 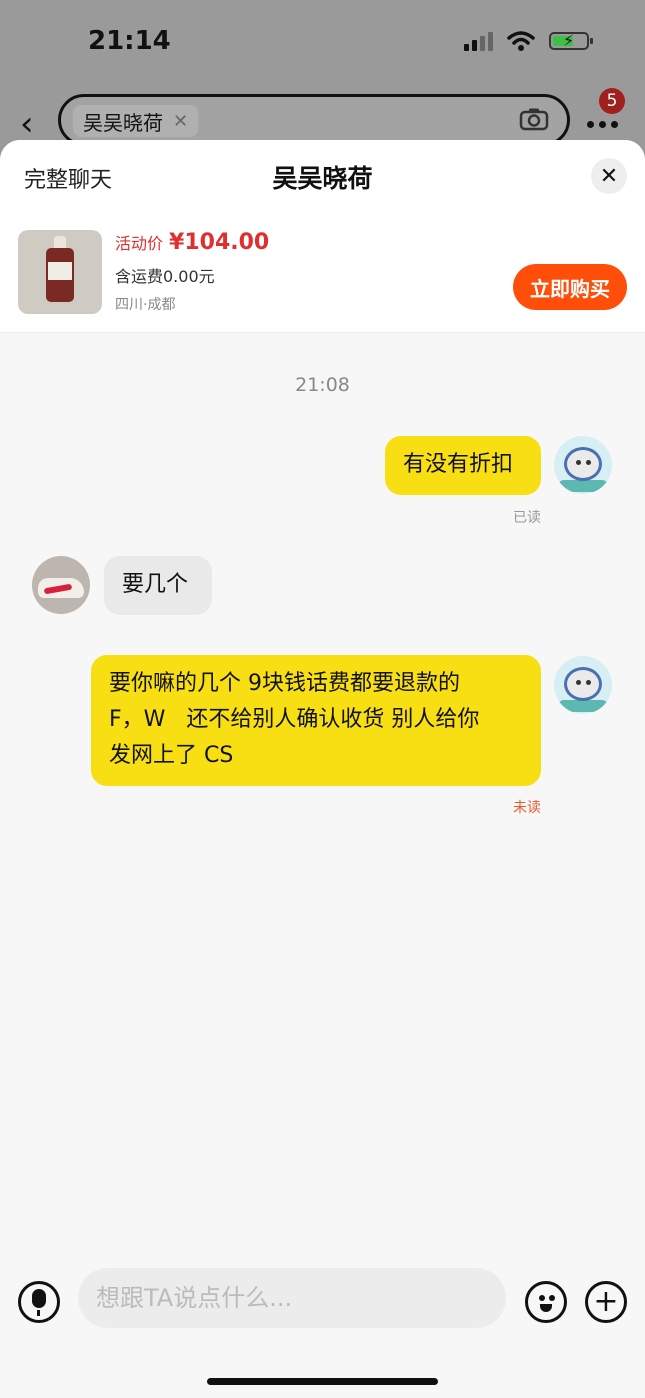 What do you see at coordinates (458, 464) in the screenshot?
I see `message-text: 有没有折扣` at bounding box center [458, 464].